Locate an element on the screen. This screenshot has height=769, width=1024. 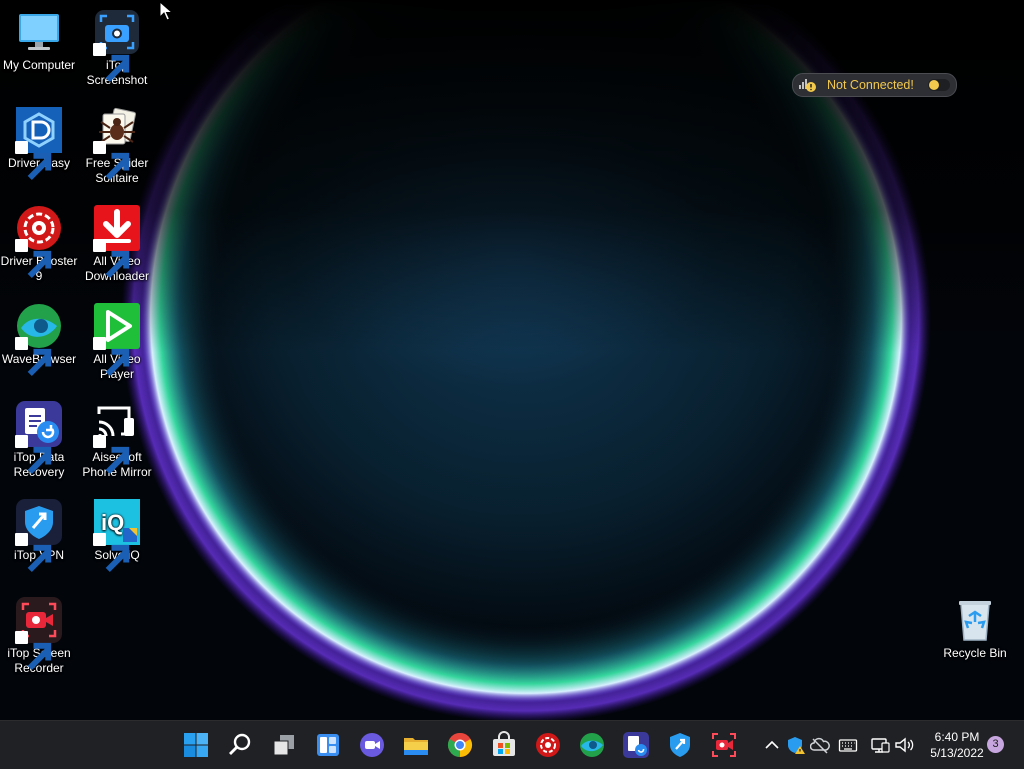
file-explorer-icon is located at coordinates (416, 746).